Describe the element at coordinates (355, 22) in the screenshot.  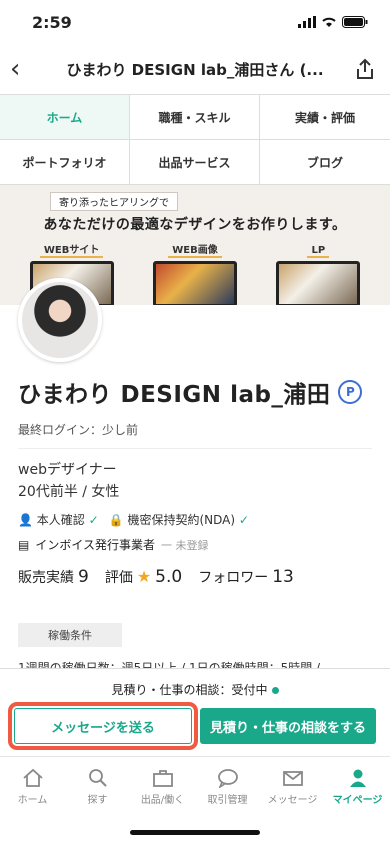
I see `battery-icon` at that location.